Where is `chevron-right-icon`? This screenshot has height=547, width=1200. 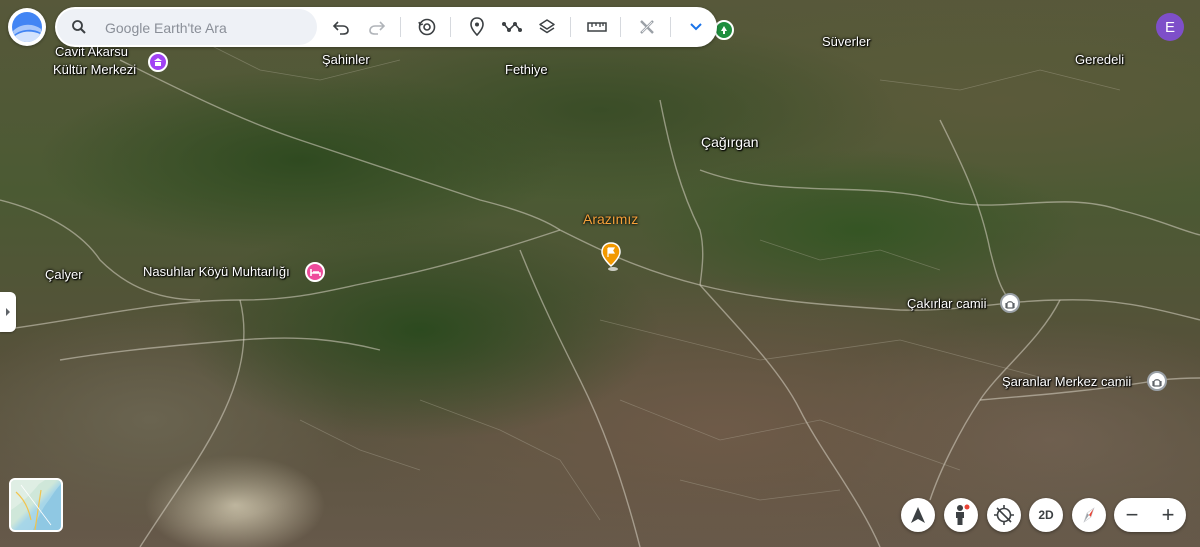
chevron-right-icon is located at coordinates (8, 312).